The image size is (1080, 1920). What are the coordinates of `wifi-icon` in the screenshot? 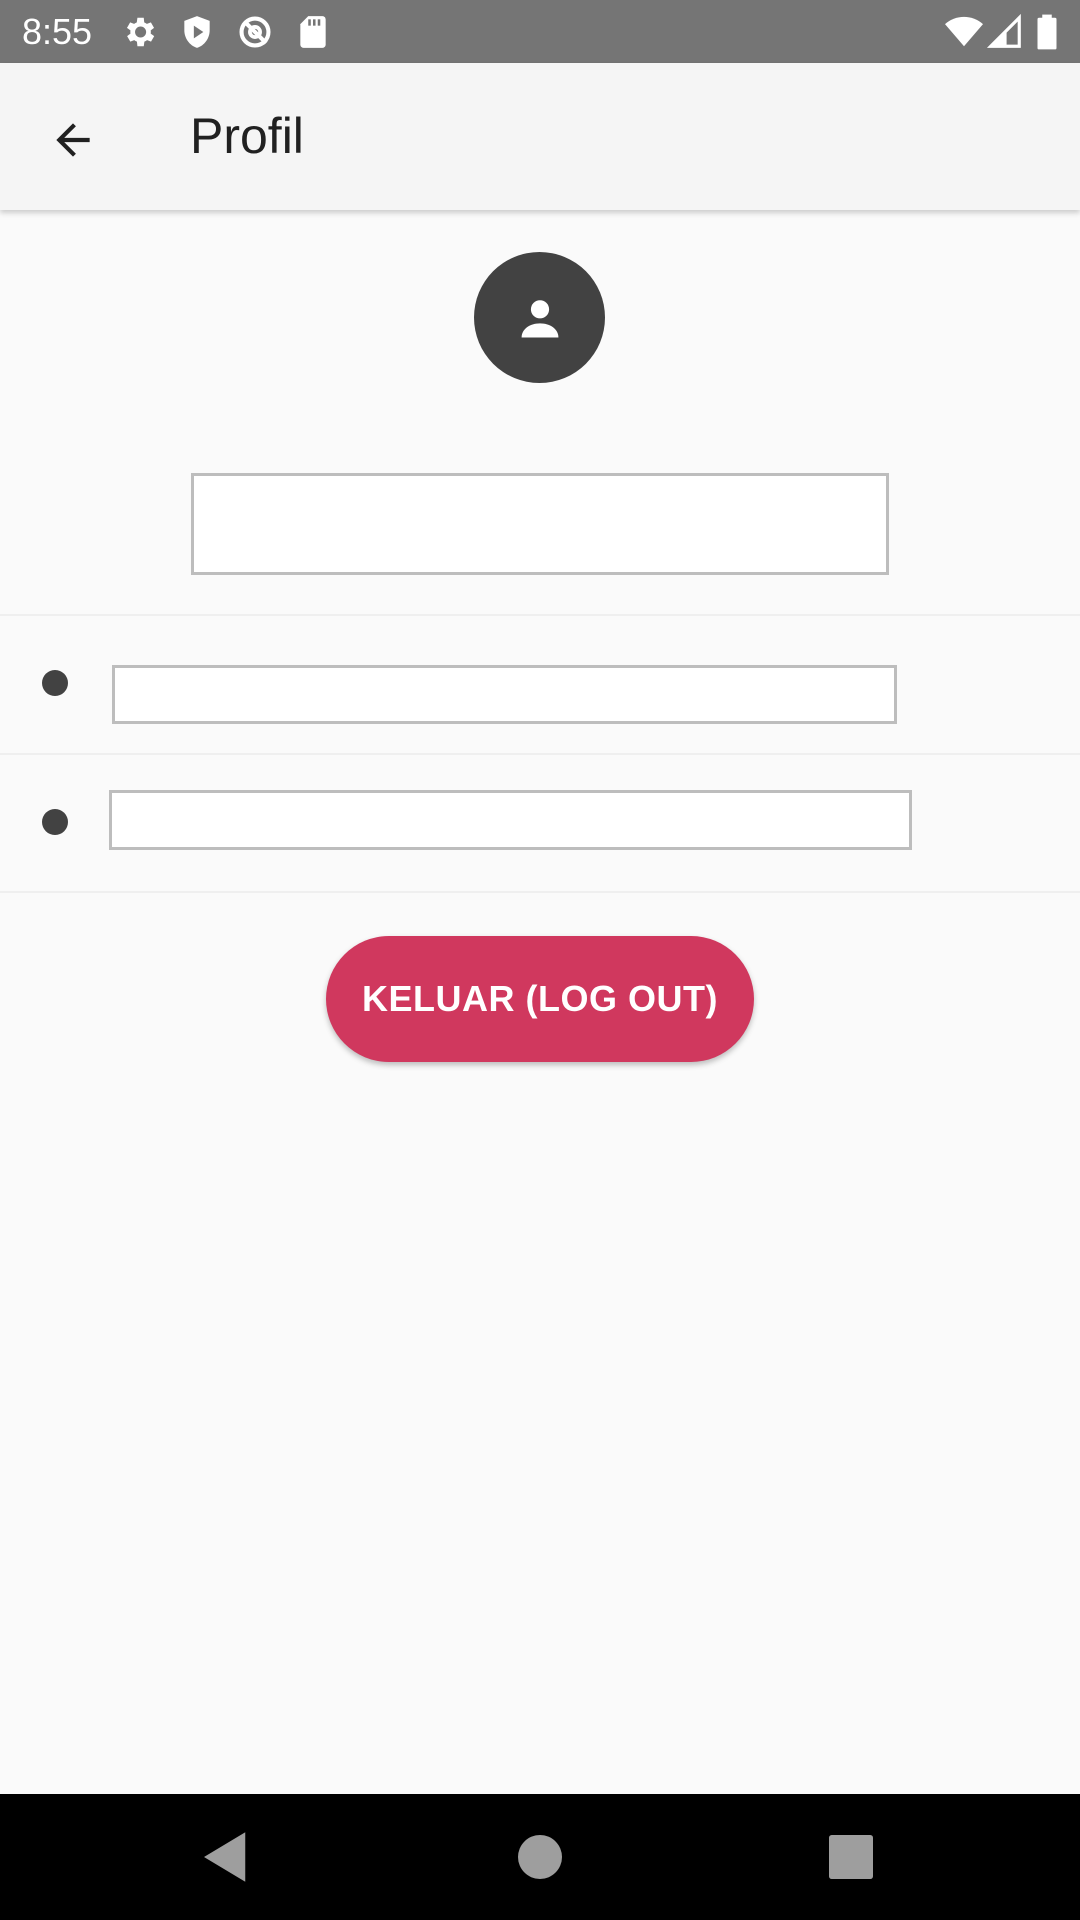 It's located at (964, 31).